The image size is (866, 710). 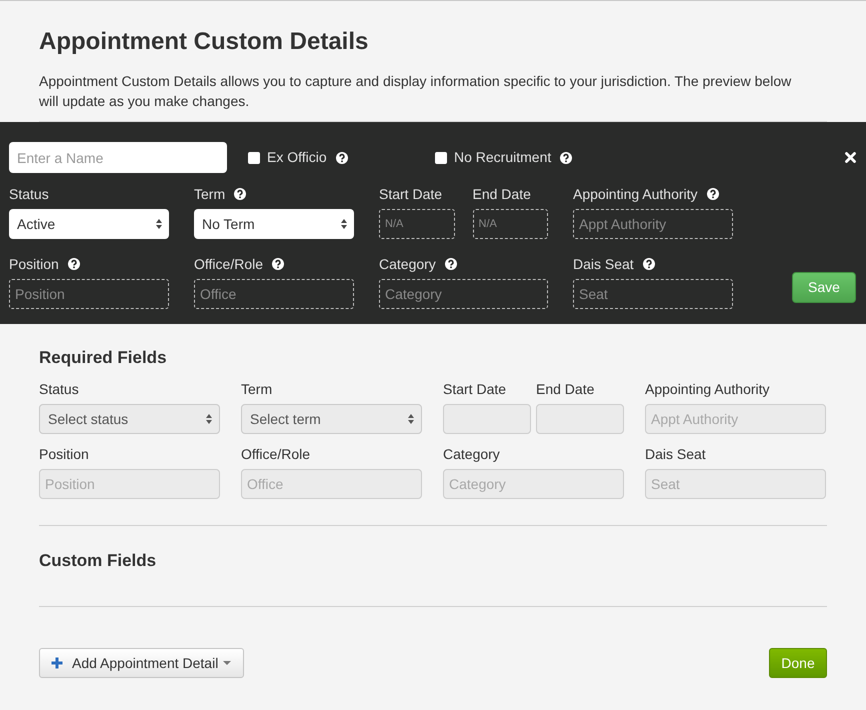 What do you see at coordinates (503, 157) in the screenshot?
I see `checkbox-label: No Recruitment` at bounding box center [503, 157].